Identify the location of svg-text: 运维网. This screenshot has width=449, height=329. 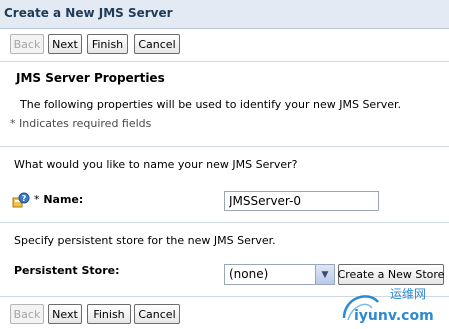
(408, 294).